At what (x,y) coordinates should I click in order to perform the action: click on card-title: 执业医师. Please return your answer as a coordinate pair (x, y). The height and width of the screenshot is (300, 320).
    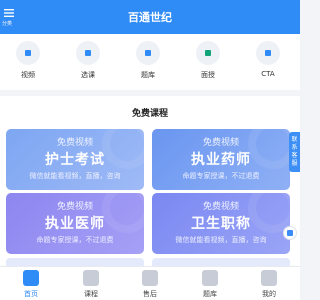
    Looking at the image, I should click on (75, 224).